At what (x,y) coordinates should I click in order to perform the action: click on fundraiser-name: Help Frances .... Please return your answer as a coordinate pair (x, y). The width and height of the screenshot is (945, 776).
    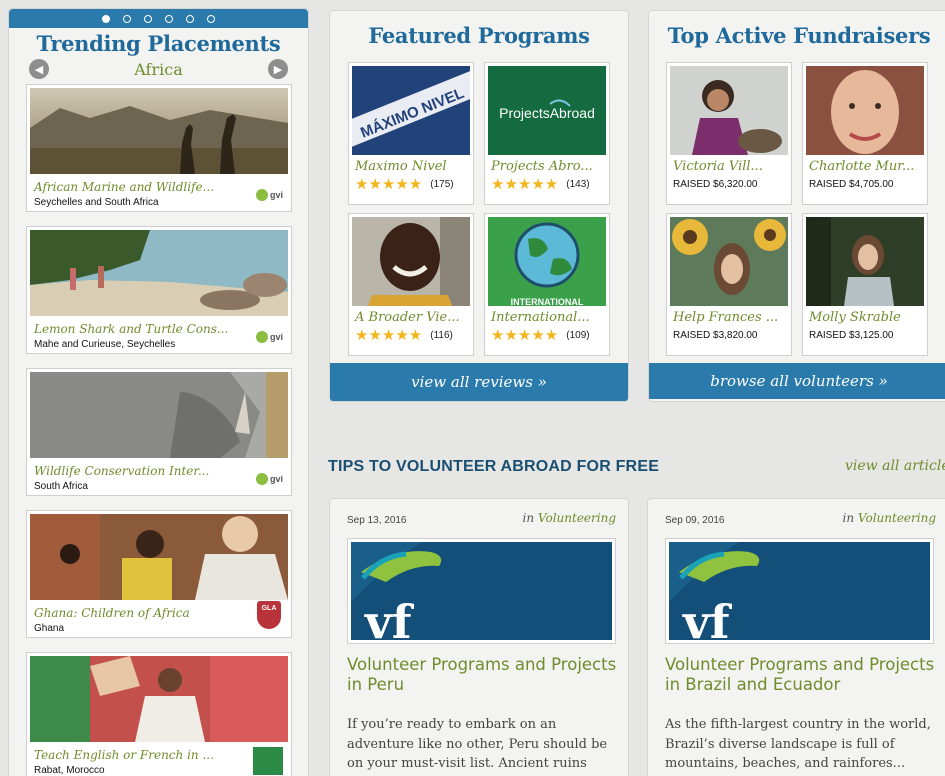
    Looking at the image, I should click on (729, 317).